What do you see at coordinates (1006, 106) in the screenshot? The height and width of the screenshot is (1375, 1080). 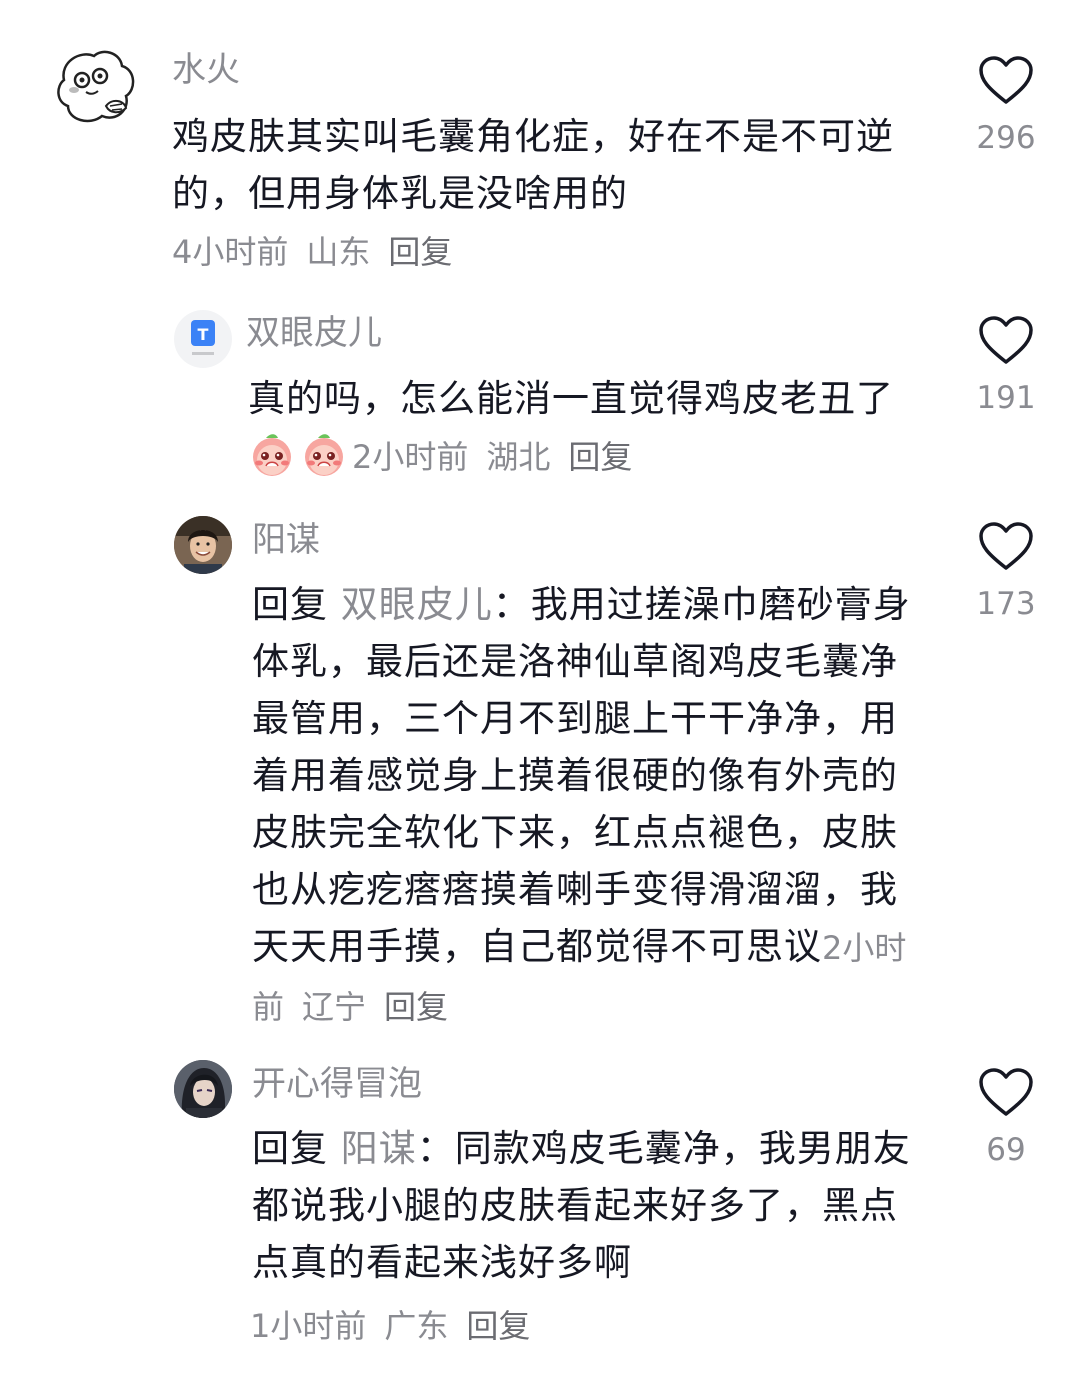 I see `like-button: 296` at bounding box center [1006, 106].